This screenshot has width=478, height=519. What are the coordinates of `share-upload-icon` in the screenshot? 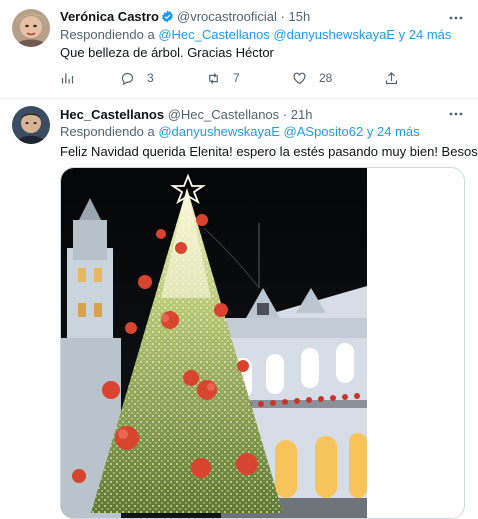 It's located at (391, 77).